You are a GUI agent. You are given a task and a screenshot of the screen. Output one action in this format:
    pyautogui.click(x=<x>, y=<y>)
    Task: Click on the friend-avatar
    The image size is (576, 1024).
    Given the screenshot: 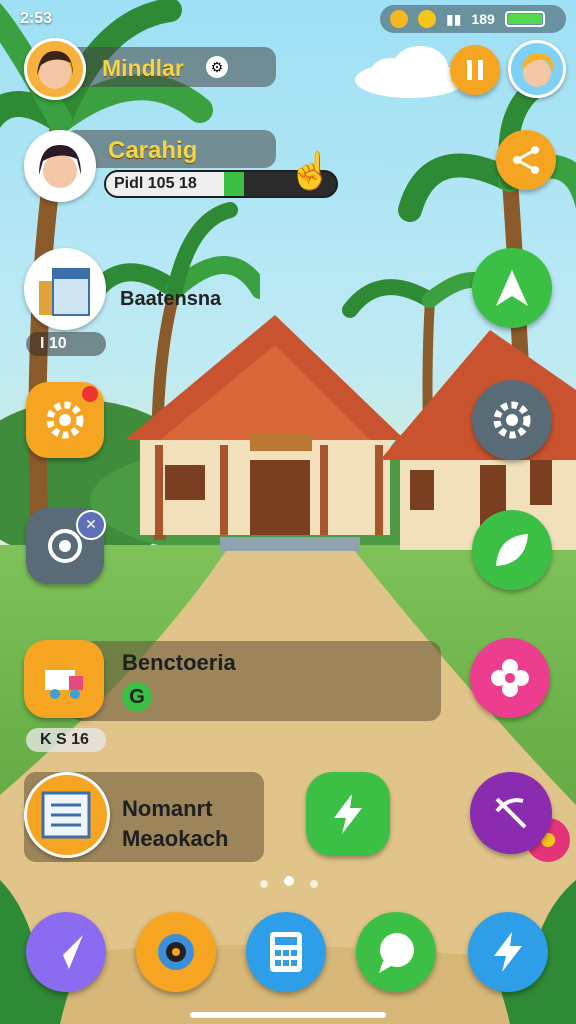 What is the action you would take?
    pyautogui.click(x=537, y=69)
    